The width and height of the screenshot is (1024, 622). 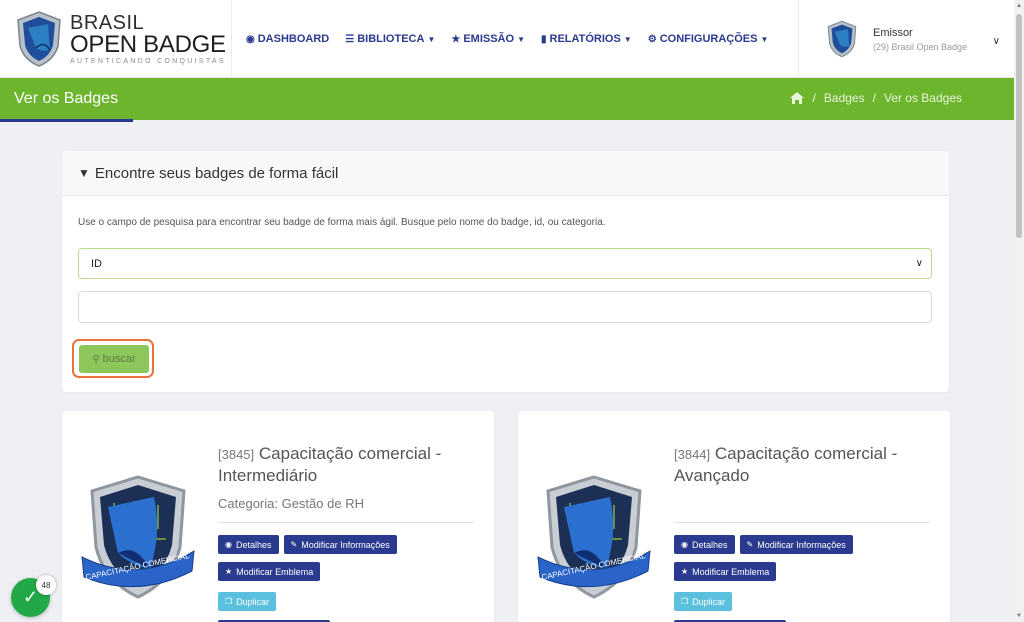 I want to click on filter-icon: ▼, so click(x=84, y=173).